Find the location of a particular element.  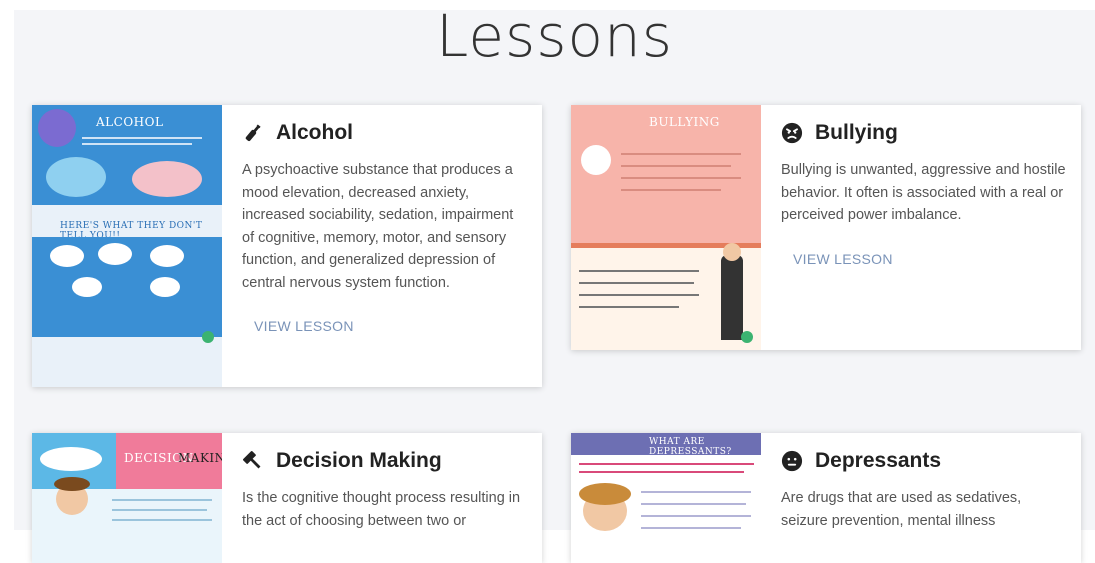

gavel-icon is located at coordinates (252, 460).